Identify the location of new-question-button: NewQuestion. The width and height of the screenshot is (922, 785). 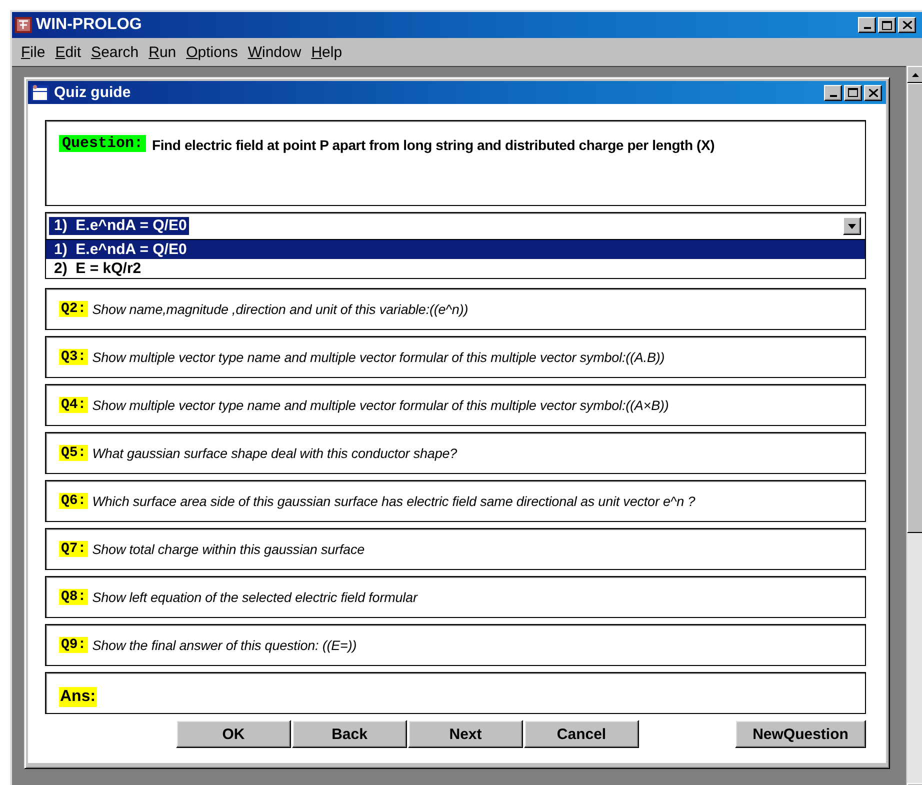
(800, 734).